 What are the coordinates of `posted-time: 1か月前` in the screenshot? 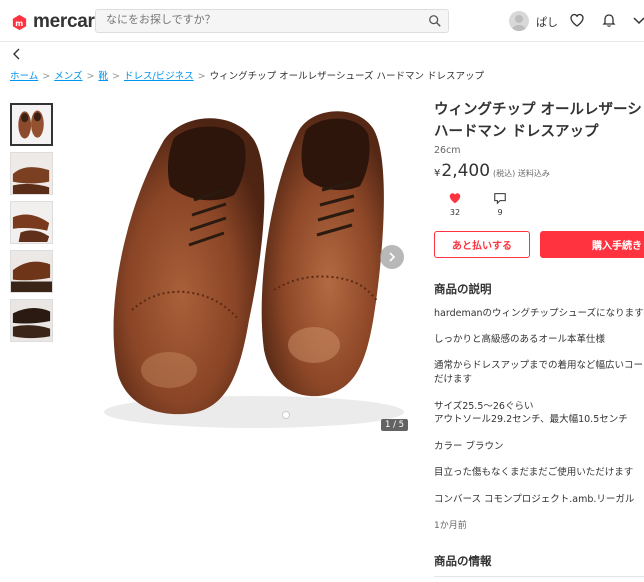 It's located at (450, 526).